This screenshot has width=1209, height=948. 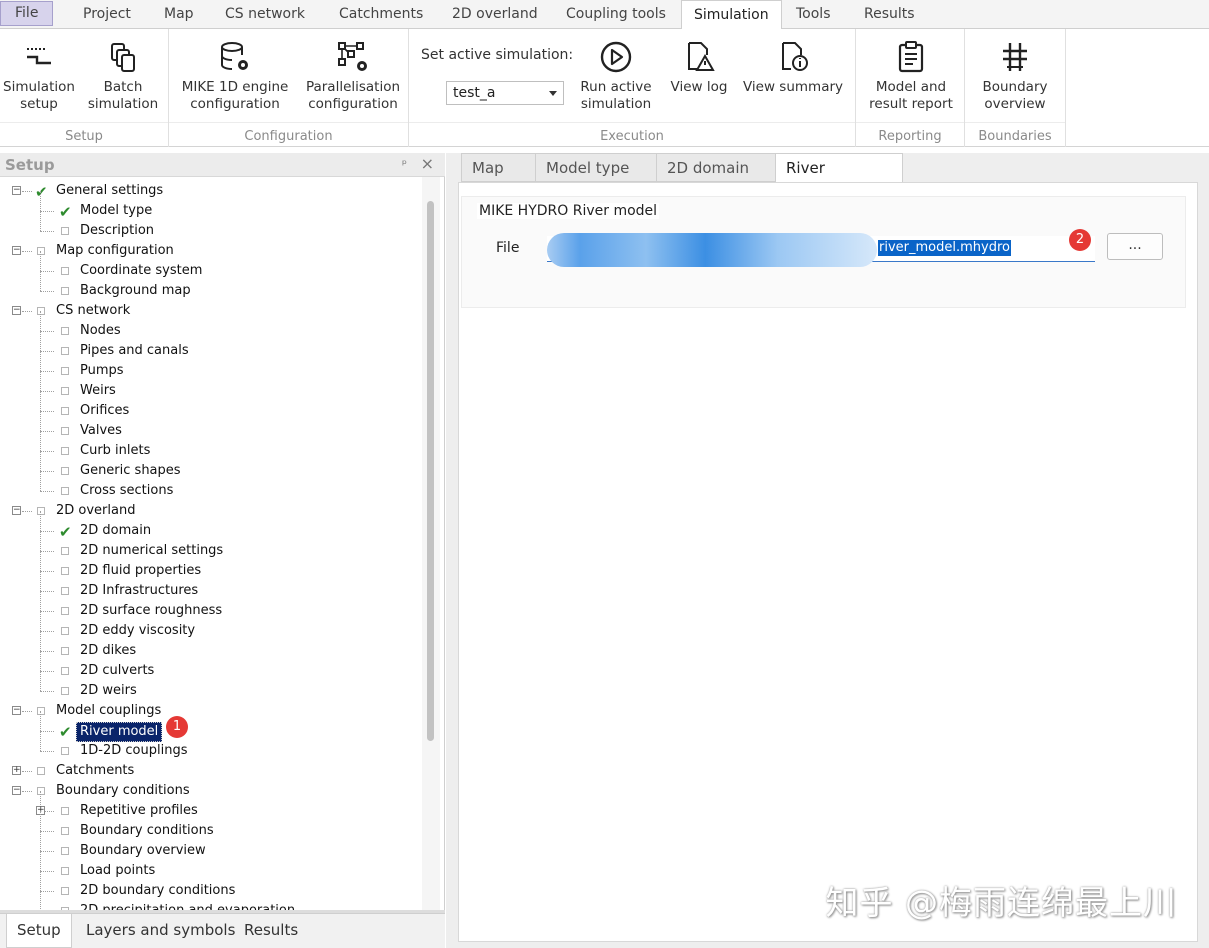 What do you see at coordinates (139, 810) in the screenshot?
I see `tree-item-label: Repetitive profiles` at bounding box center [139, 810].